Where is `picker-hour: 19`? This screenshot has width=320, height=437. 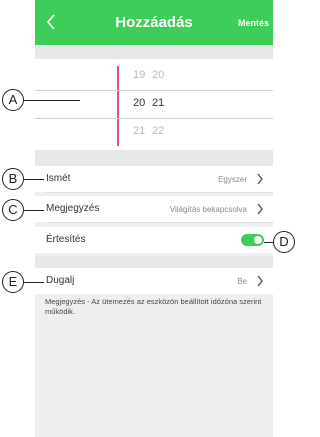
picker-hour: 19 is located at coordinates (139, 75).